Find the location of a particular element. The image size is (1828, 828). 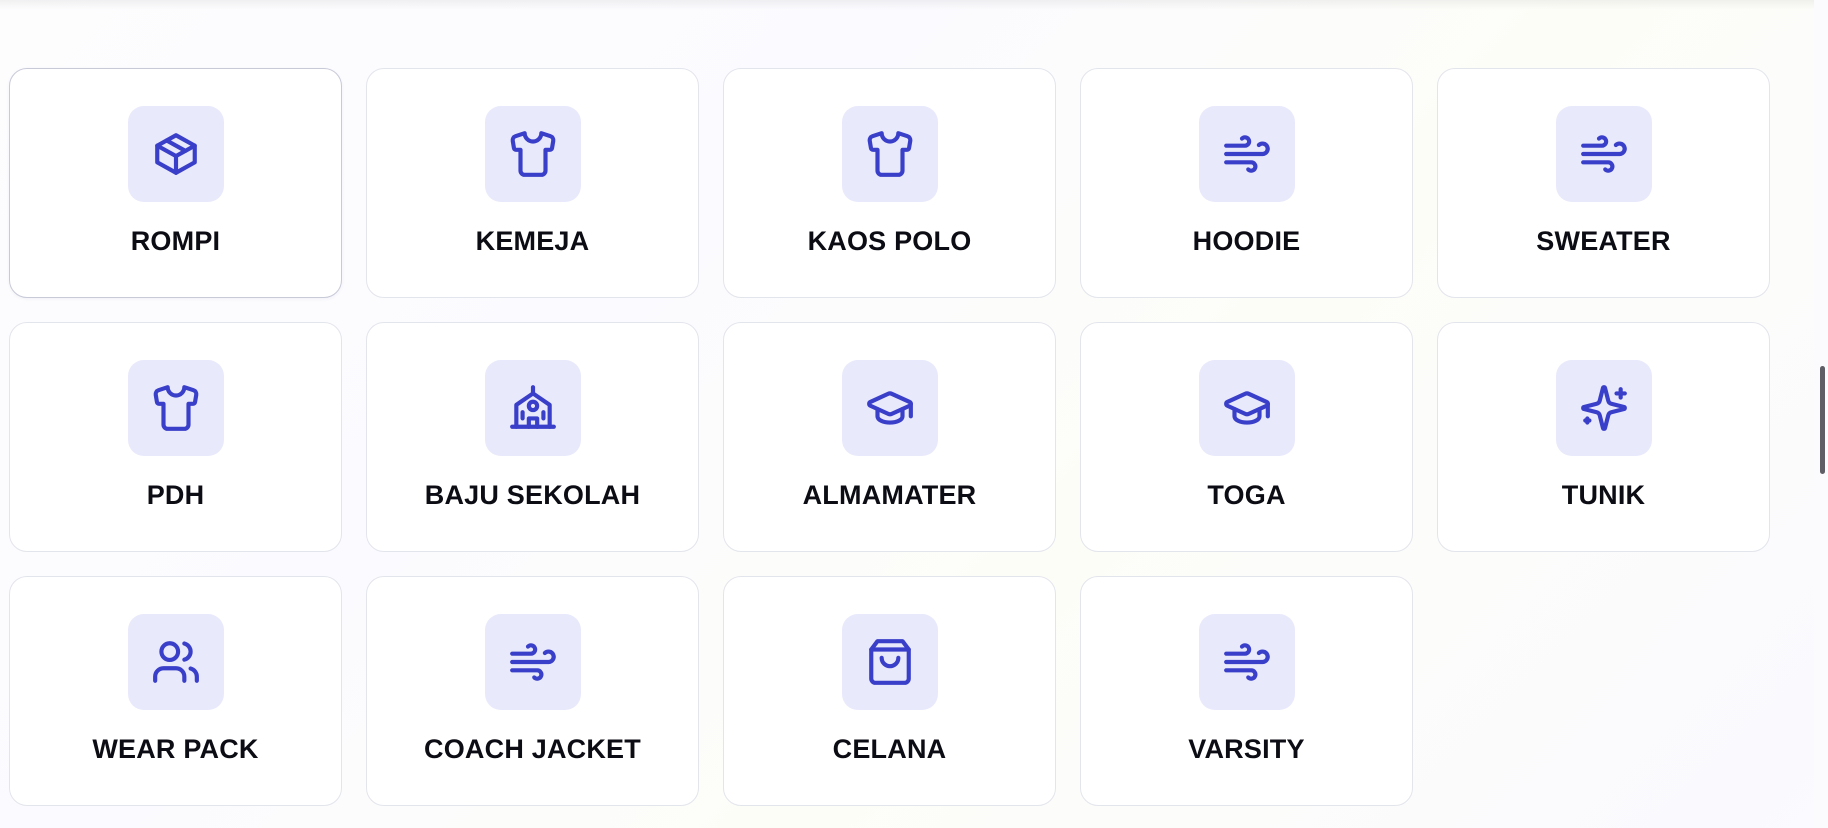

category-card-pdh: PDH is located at coordinates (175, 437).